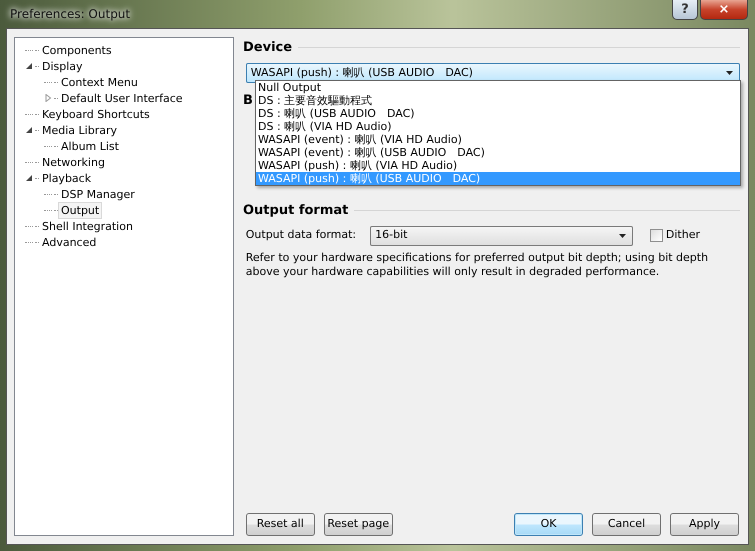  What do you see at coordinates (280, 524) in the screenshot?
I see `dialog-button: Reset all` at bounding box center [280, 524].